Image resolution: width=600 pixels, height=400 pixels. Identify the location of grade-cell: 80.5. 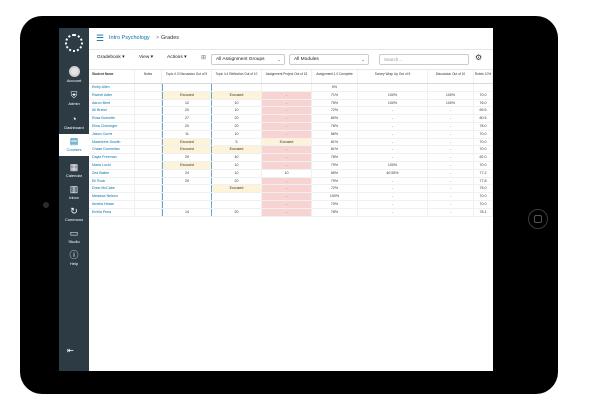
(483, 118).